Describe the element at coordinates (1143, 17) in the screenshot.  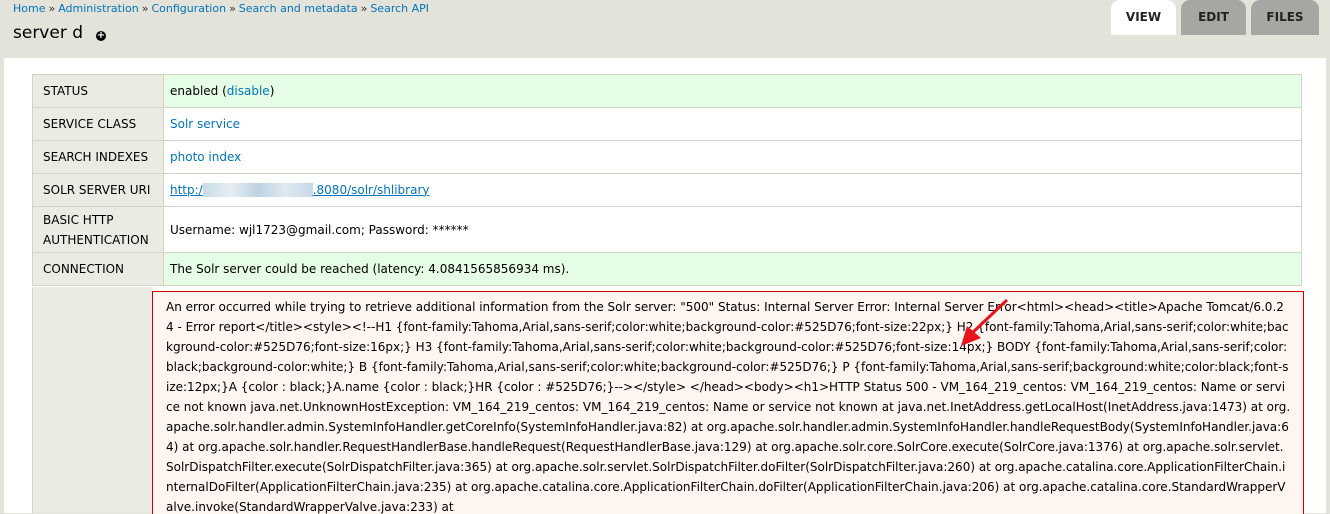
I see `tab-view: VIEW` at that location.